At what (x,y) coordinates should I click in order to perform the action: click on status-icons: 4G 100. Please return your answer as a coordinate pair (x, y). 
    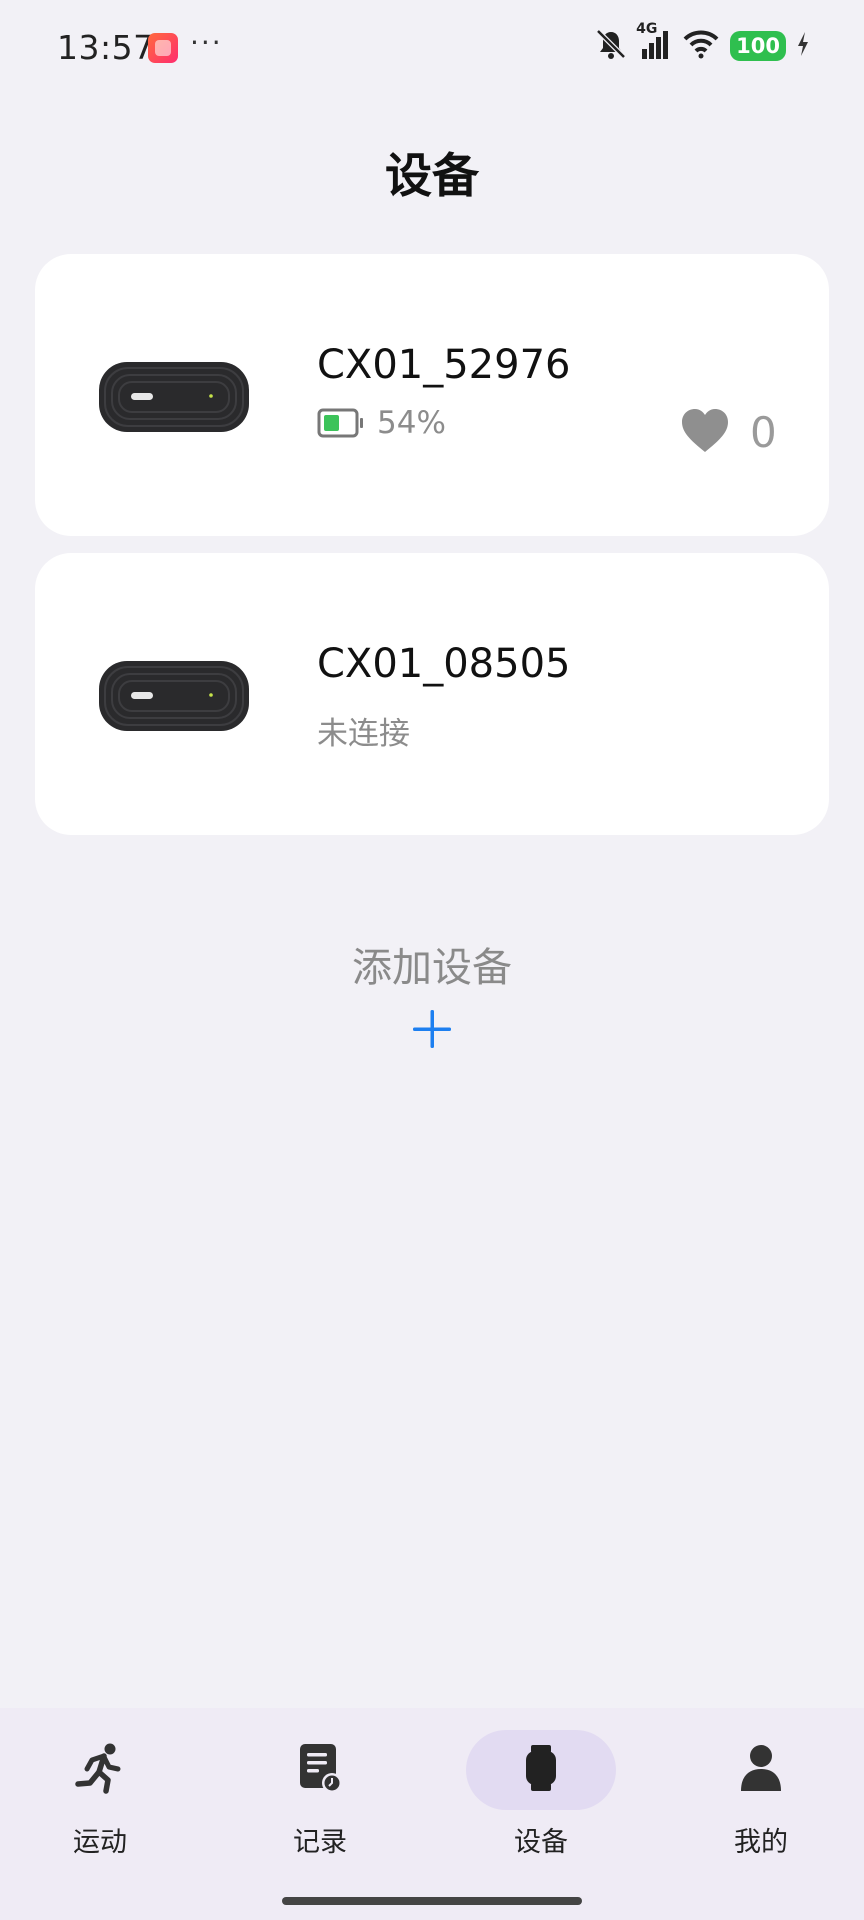
    Looking at the image, I should click on (702, 43).